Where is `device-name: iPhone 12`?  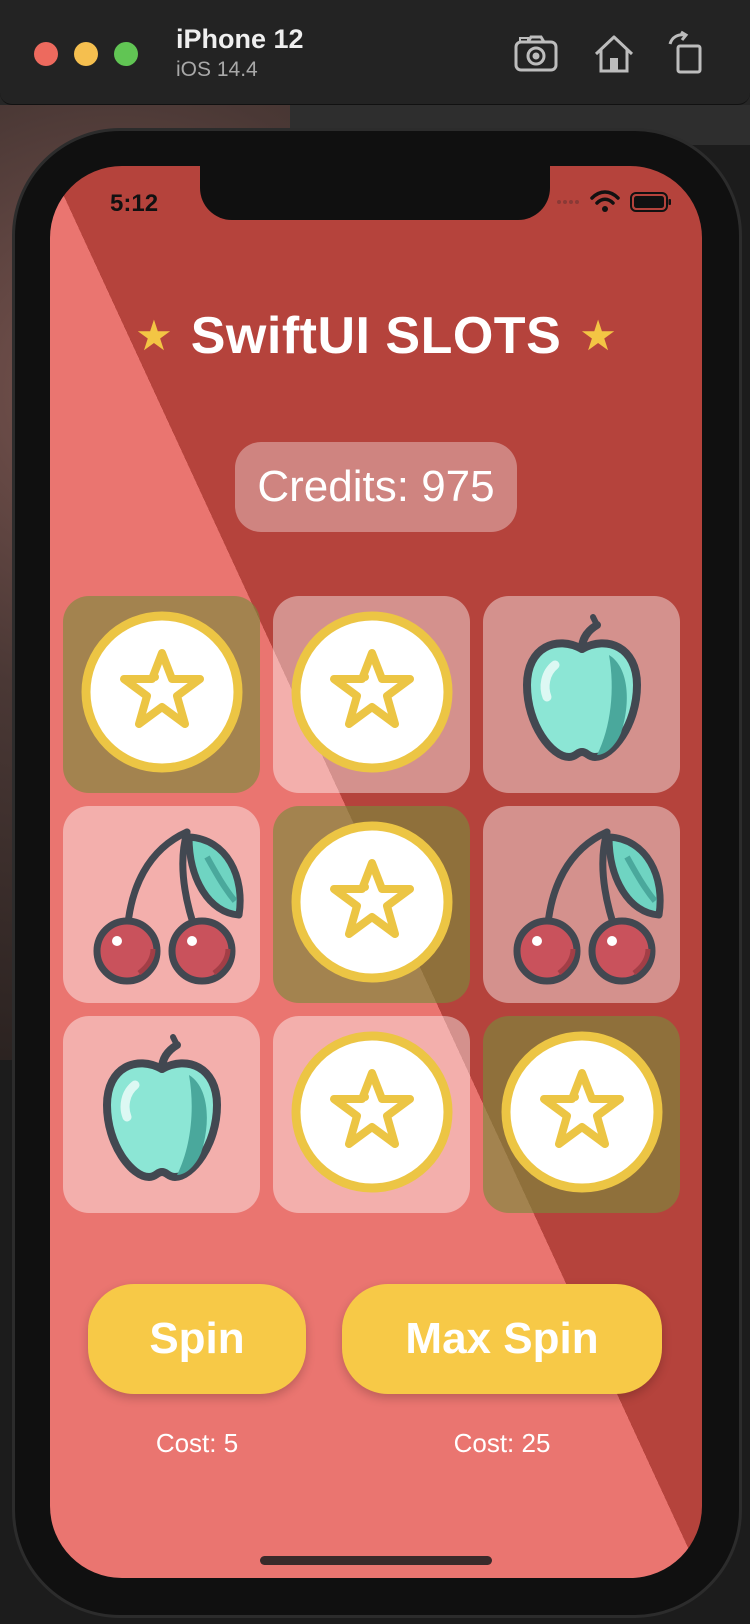
device-name: iPhone 12 is located at coordinates (240, 39).